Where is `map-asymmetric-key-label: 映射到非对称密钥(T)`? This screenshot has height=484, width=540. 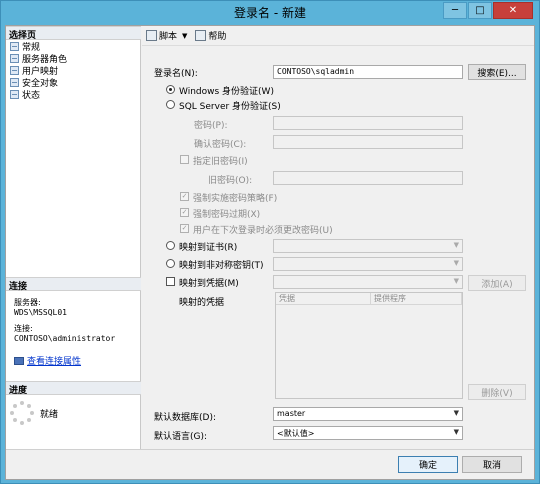
map-asymmetric-key-label: 映射到非对称密钥(T) is located at coordinates (221, 266).